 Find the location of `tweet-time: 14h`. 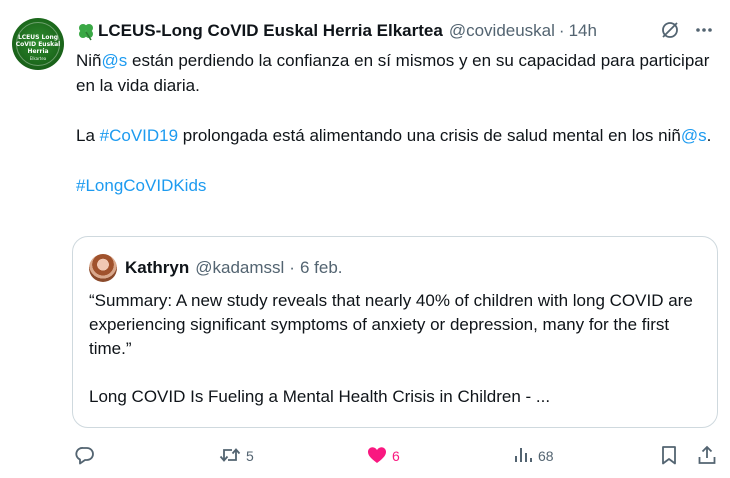

tweet-time: 14h is located at coordinates (583, 31).